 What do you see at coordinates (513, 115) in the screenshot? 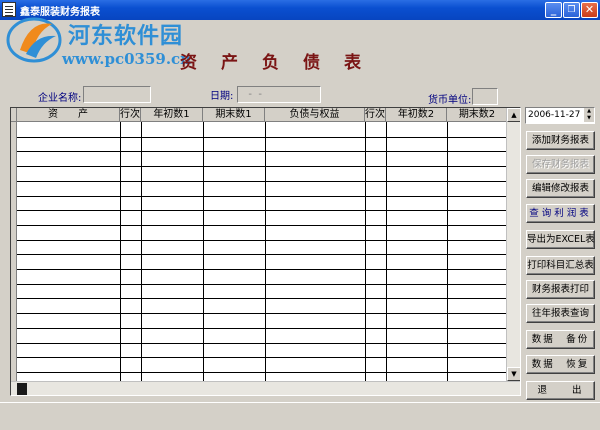
I see `scroll-up-icon: ▲` at bounding box center [513, 115].